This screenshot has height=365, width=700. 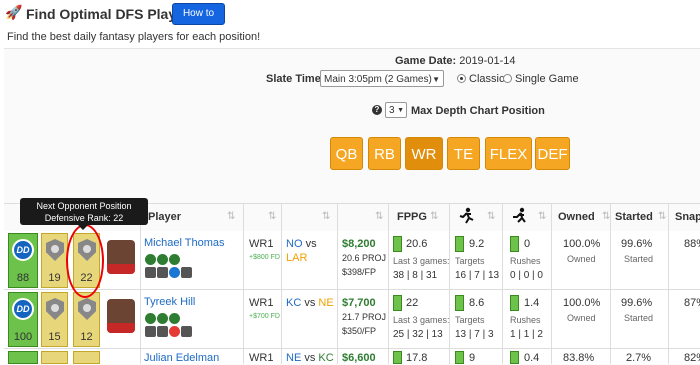 What do you see at coordinates (692, 303) in the screenshot?
I see `snaps-value: 87%` at bounding box center [692, 303].